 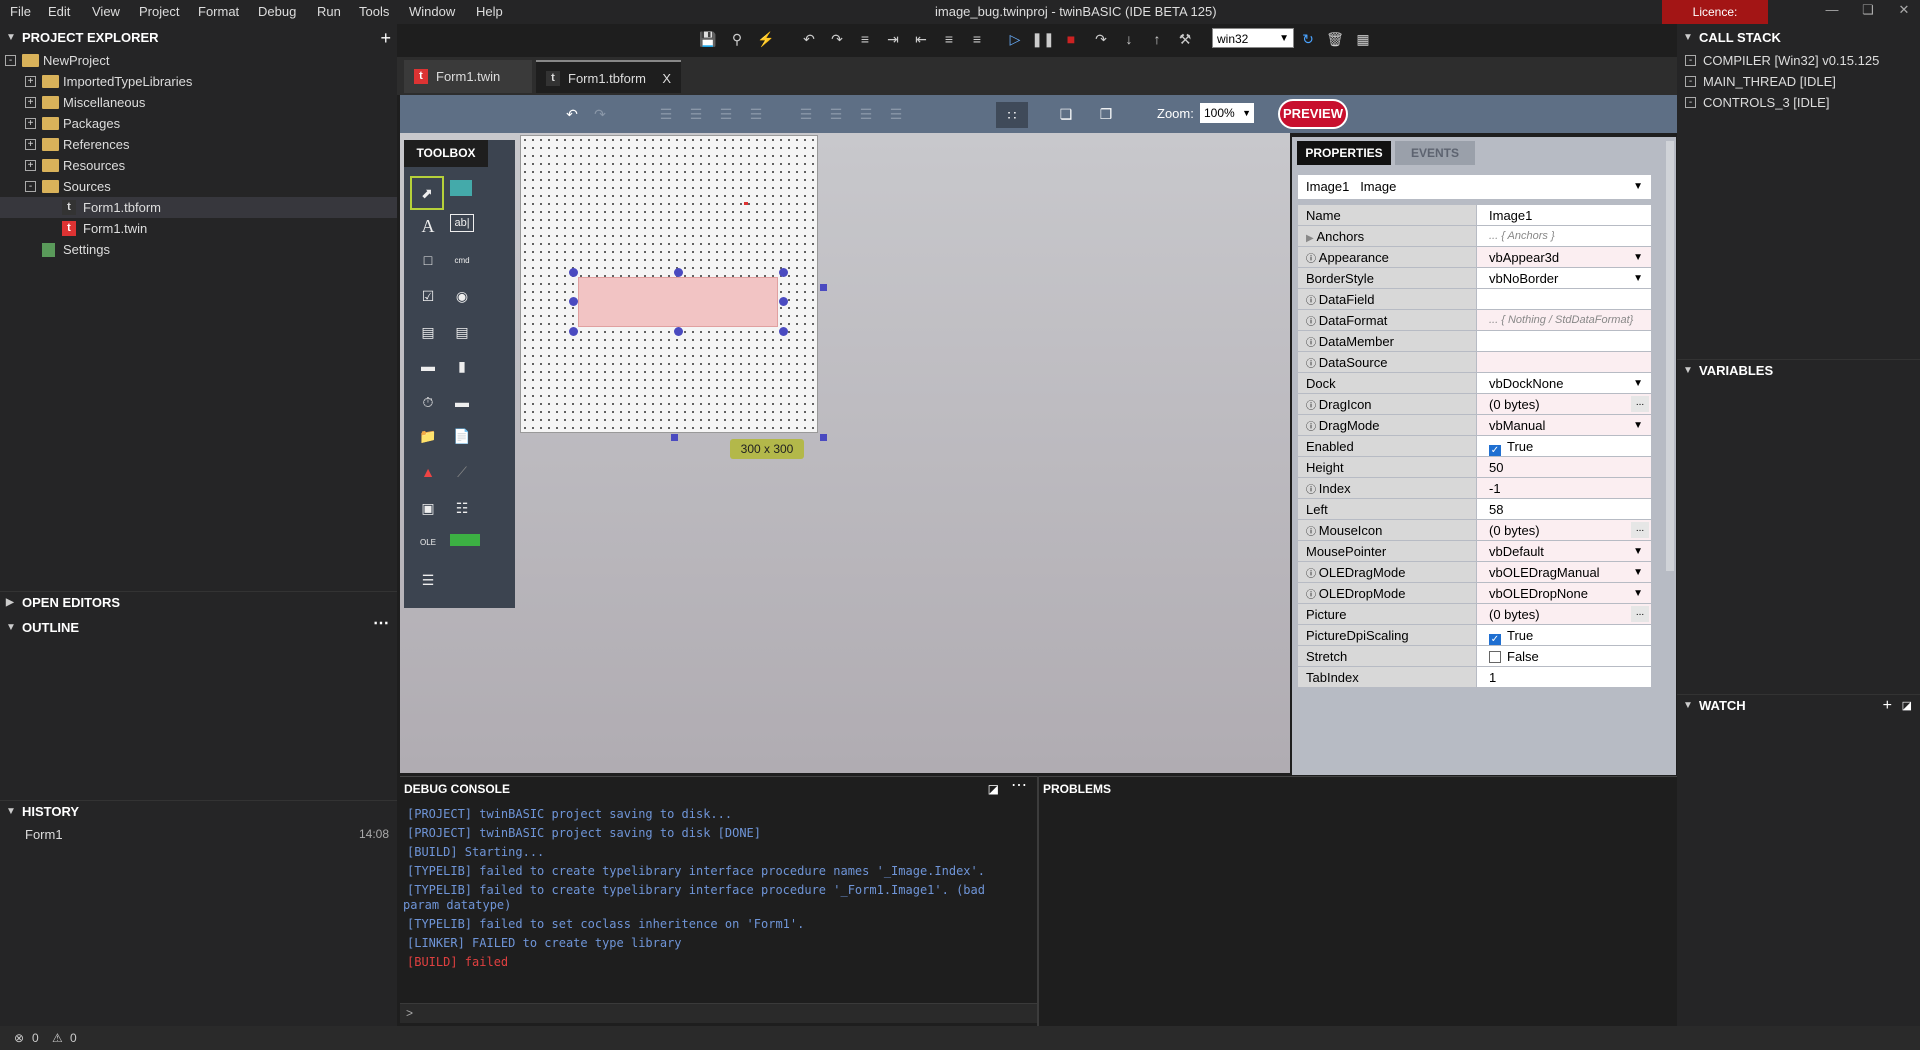 I want to click on search-icon: ⚲, so click(x=737, y=39).